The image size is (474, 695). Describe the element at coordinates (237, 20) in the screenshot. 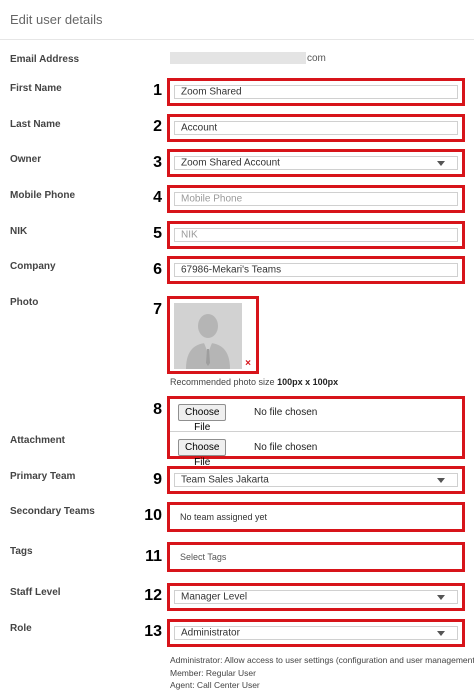

I see `page-header: Edit user details` at that location.